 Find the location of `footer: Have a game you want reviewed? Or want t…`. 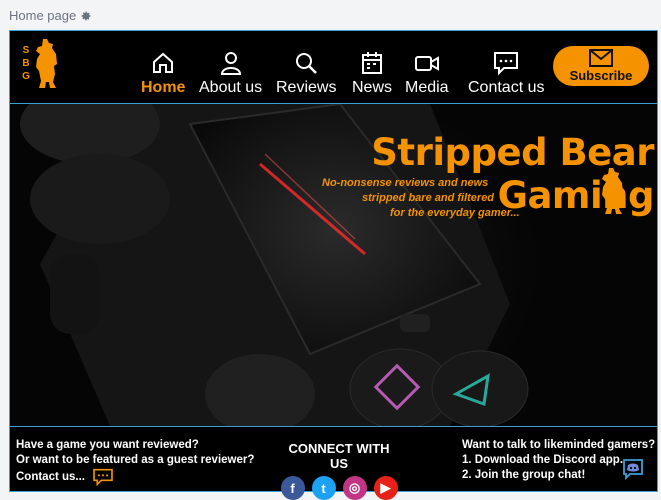

footer: Have a game you want reviewed? Or want t… is located at coordinates (333, 463).